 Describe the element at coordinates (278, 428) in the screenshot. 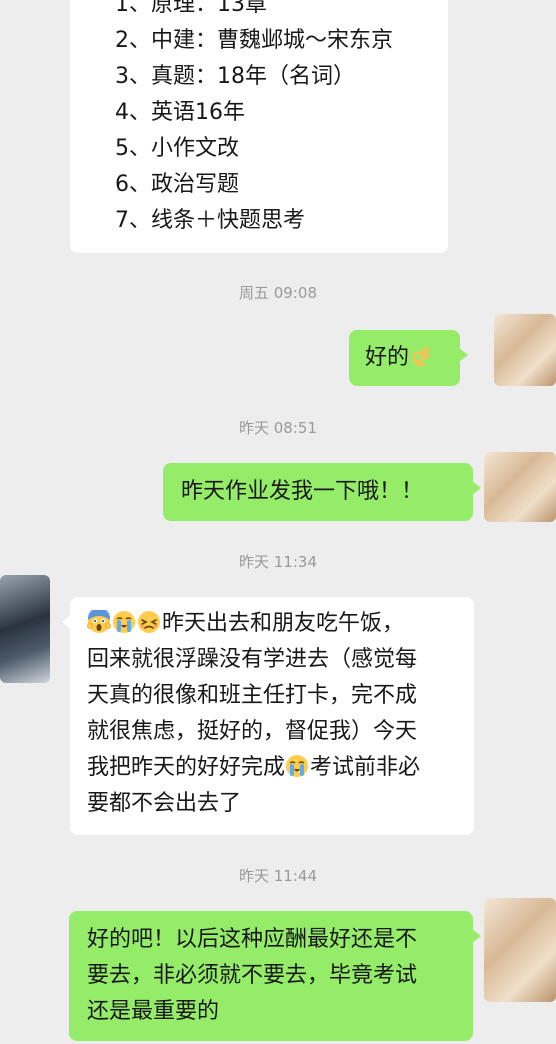

I see `timestamp: 昨天 08:51` at that location.